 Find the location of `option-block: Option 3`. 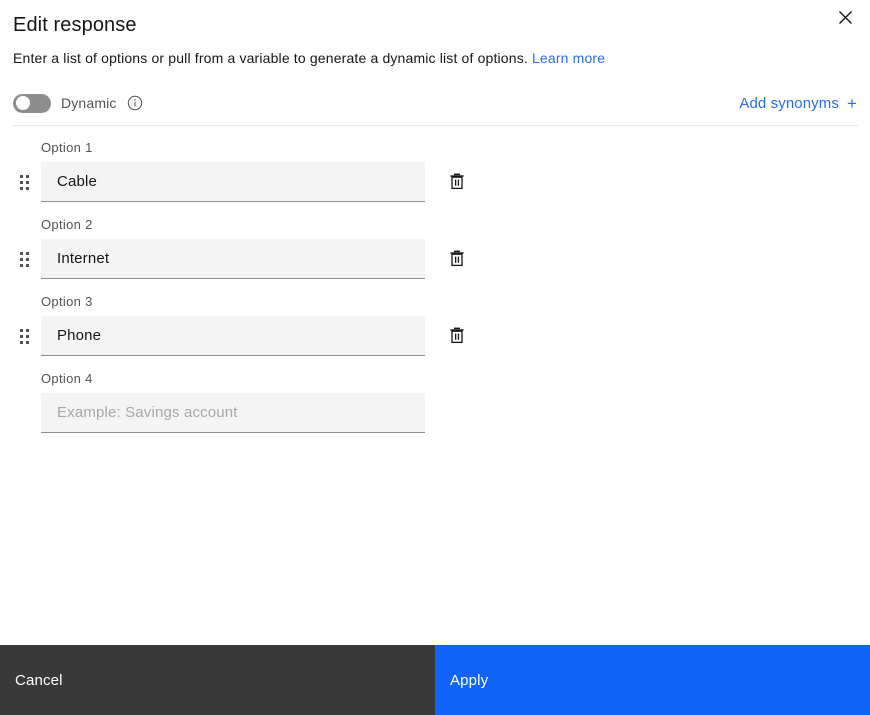

option-block: Option 3 is located at coordinates (435, 325).